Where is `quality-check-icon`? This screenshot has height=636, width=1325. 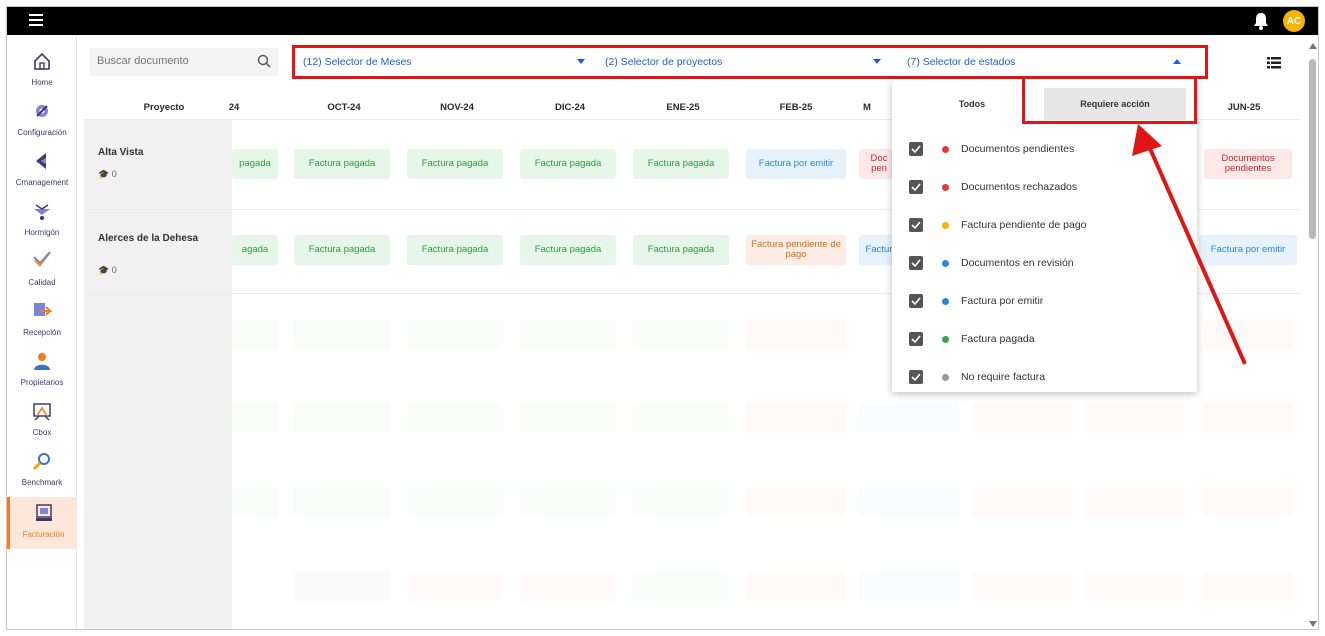
quality-check-icon is located at coordinates (42, 259).